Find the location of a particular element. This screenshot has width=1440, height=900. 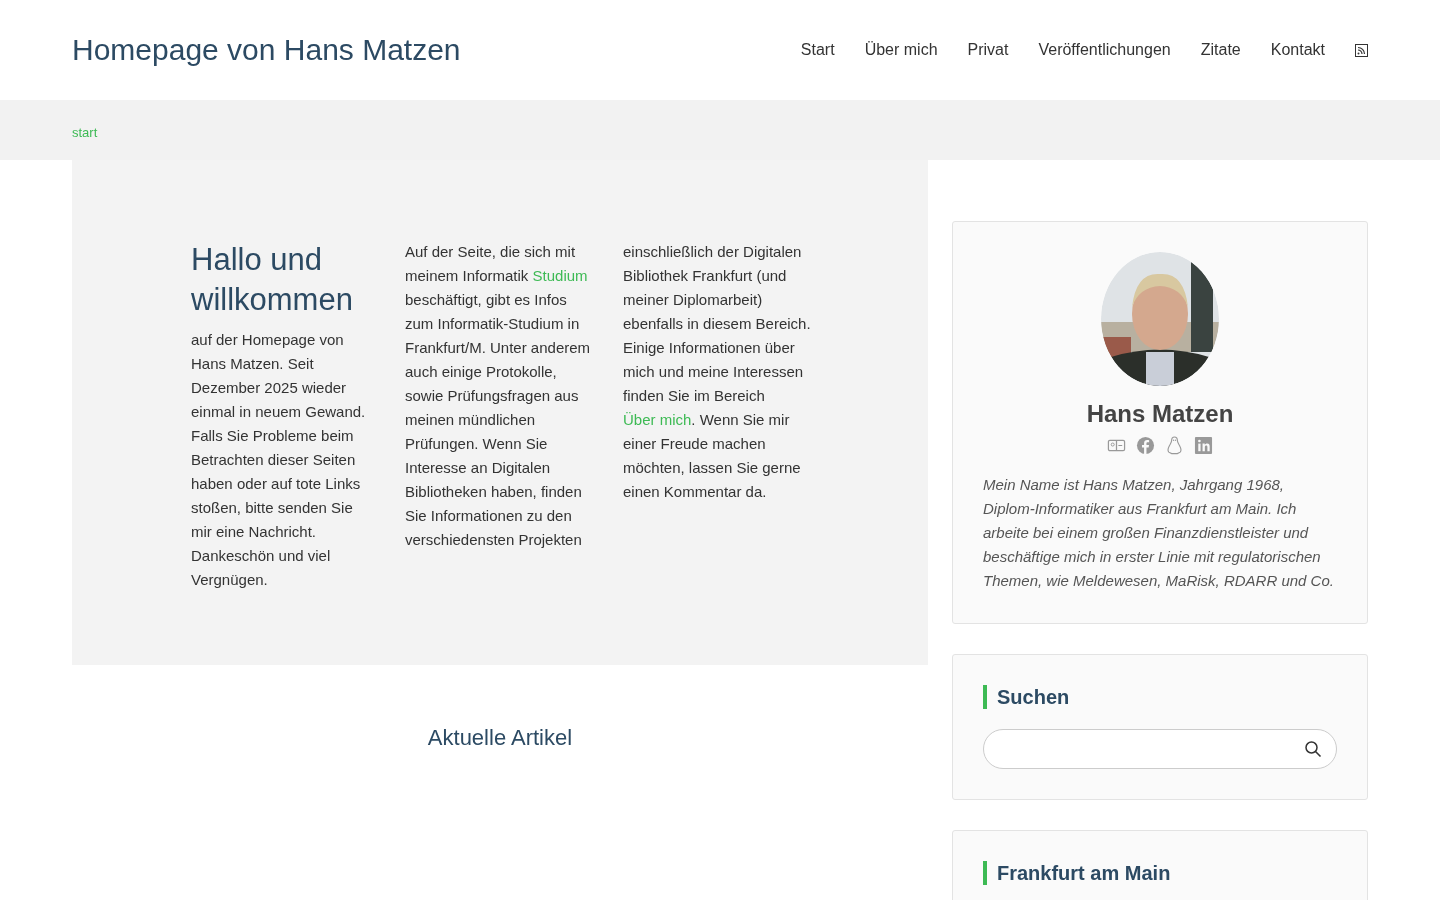

search-icon is located at coordinates (1313, 749).